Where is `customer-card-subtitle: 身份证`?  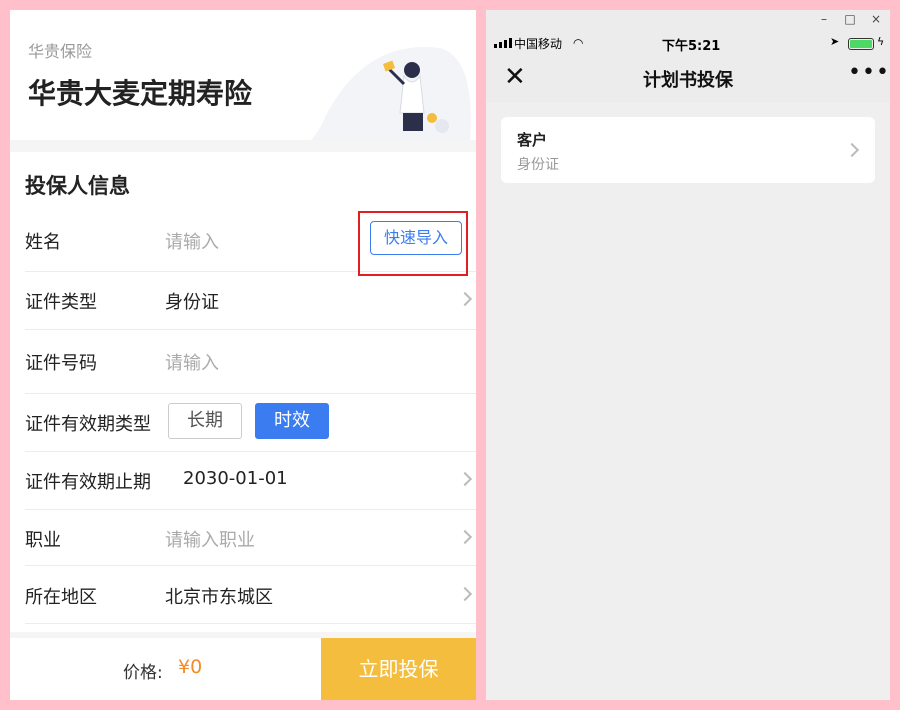
customer-card-subtitle: 身份证 is located at coordinates (538, 165).